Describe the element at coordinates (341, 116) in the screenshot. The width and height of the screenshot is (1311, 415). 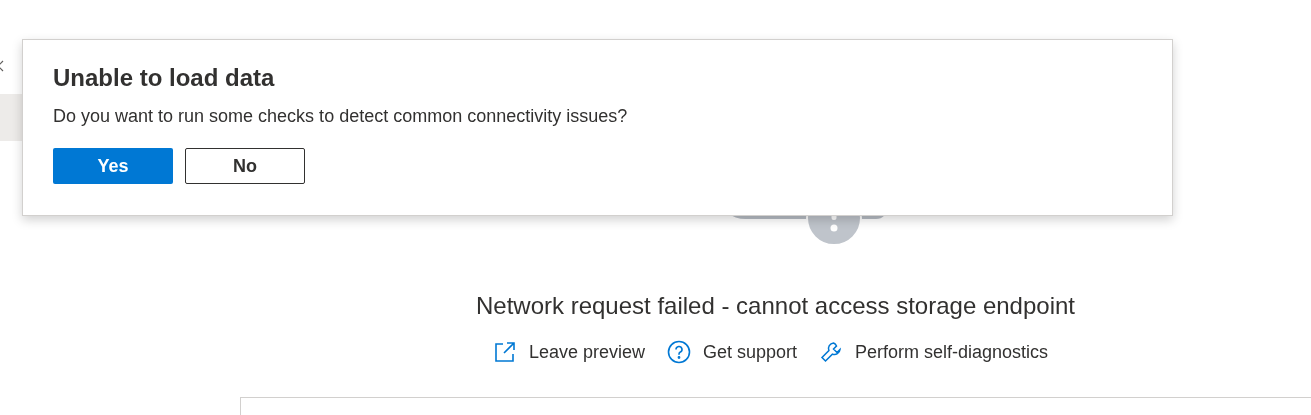
I see `dialog-message: Do you want to run some checks to detect common connectivity issues?` at that location.